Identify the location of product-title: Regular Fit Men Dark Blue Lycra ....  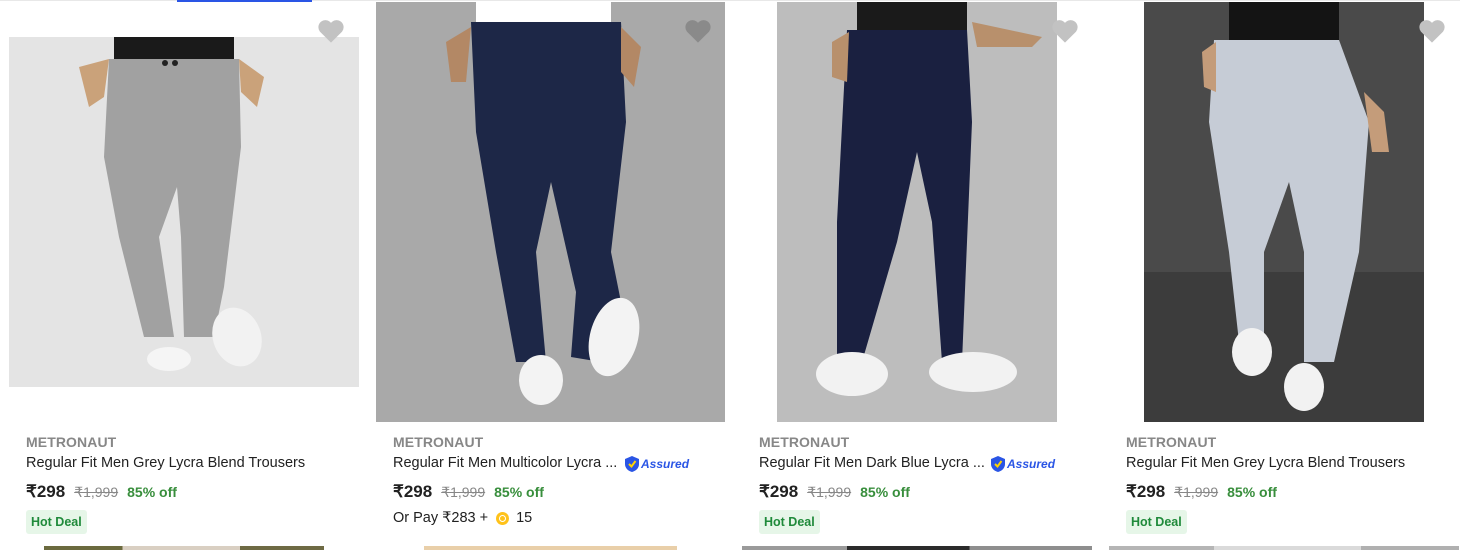
(872, 463).